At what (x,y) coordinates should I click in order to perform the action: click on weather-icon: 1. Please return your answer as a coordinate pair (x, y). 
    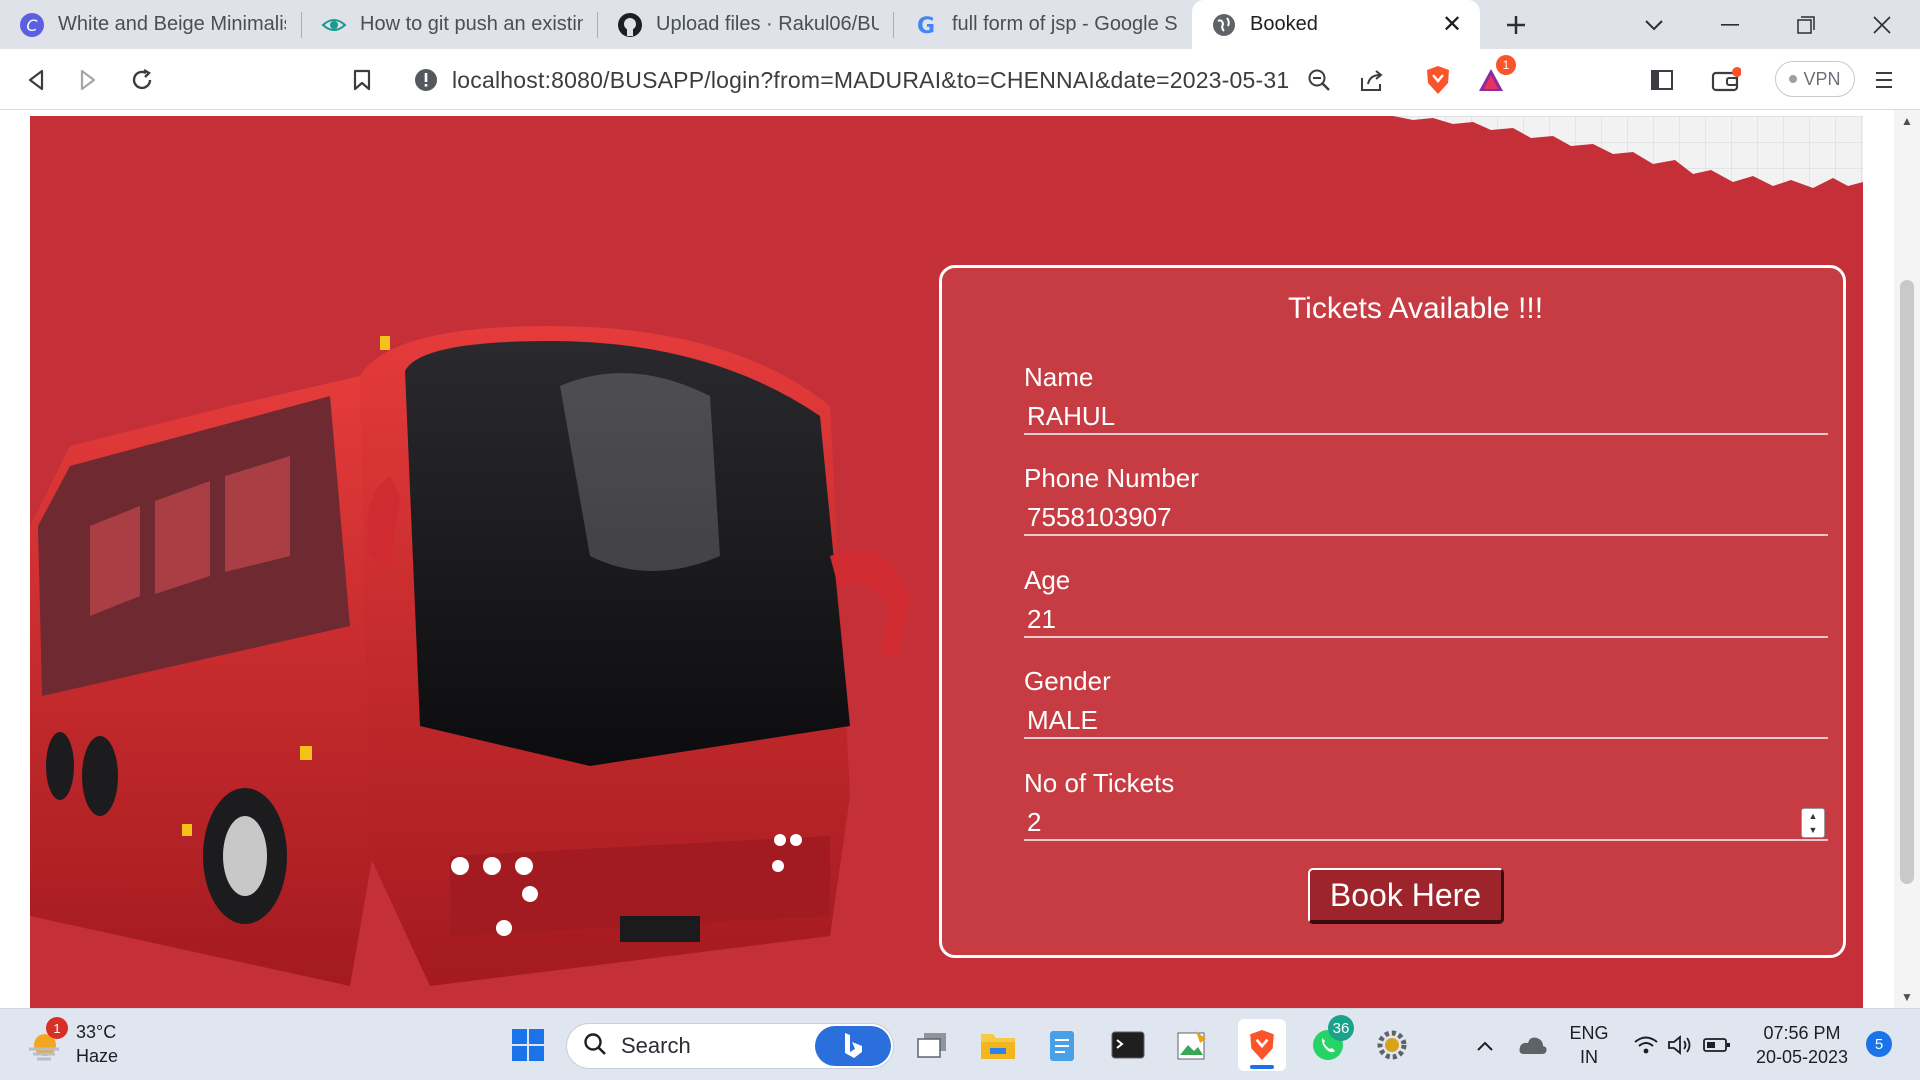
    Looking at the image, I should click on (46, 1041).